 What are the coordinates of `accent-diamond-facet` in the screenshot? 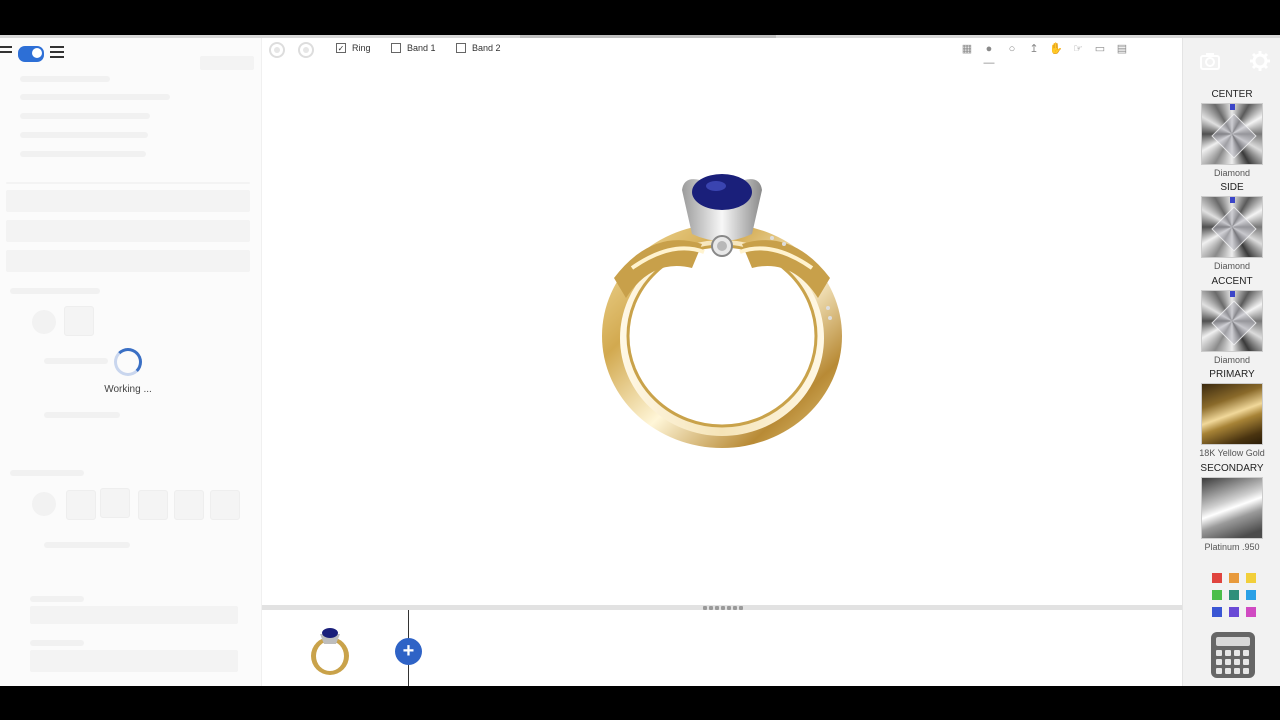 It's located at (722, 246).